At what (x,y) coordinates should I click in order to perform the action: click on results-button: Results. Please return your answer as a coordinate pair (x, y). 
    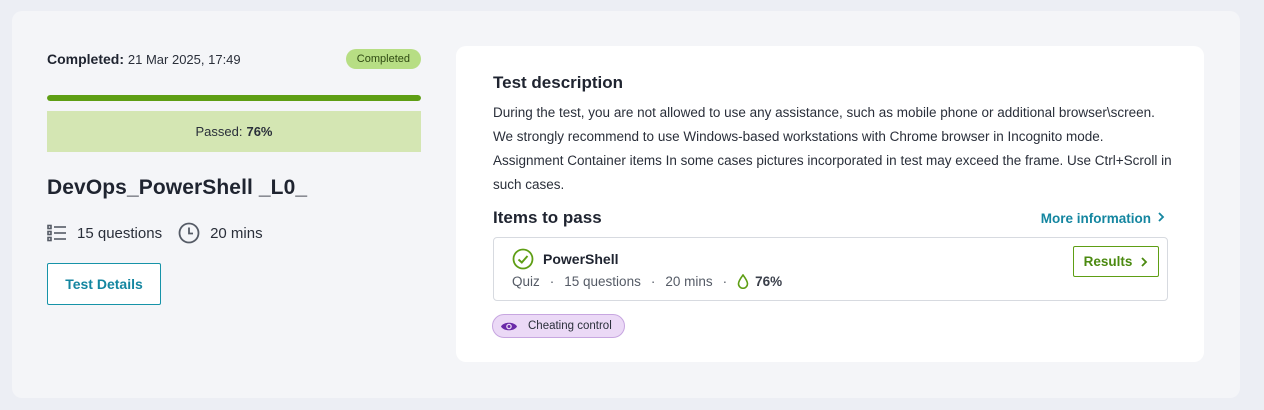
    Looking at the image, I should click on (1116, 261).